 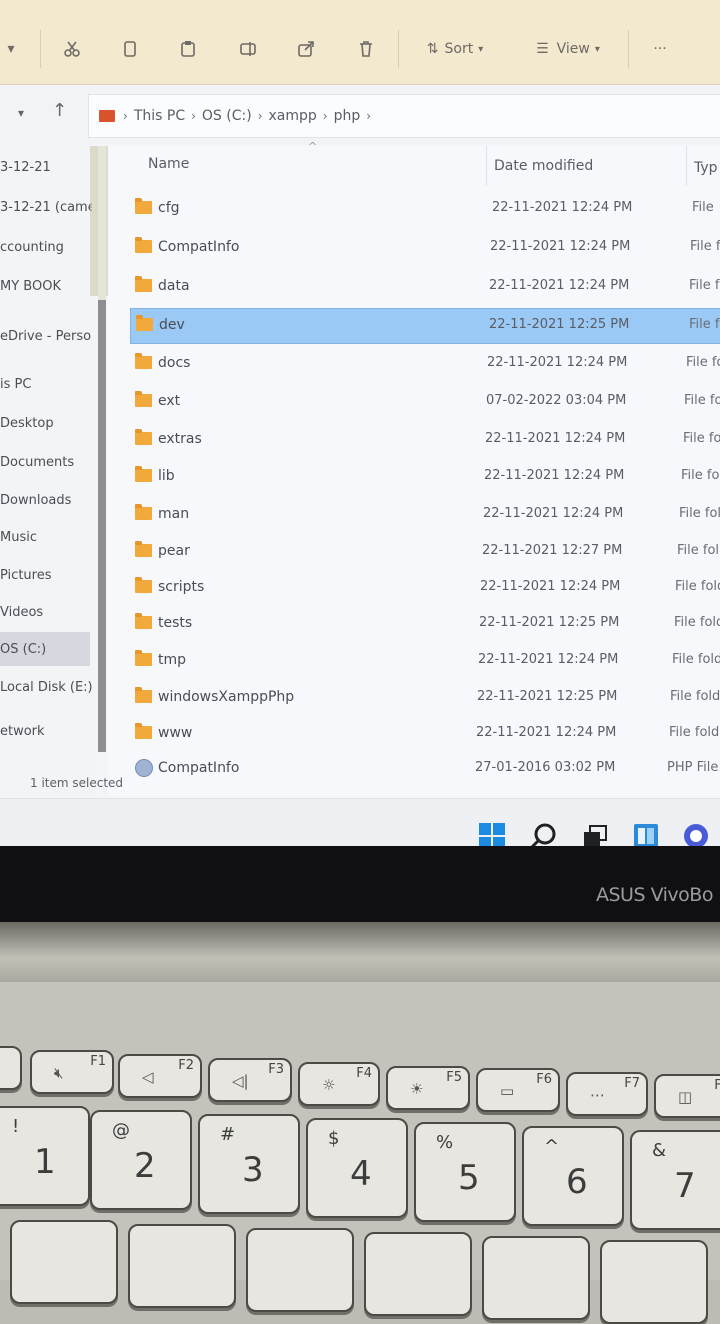 What do you see at coordinates (704, 285) in the screenshot?
I see `file-type: File f` at bounding box center [704, 285].